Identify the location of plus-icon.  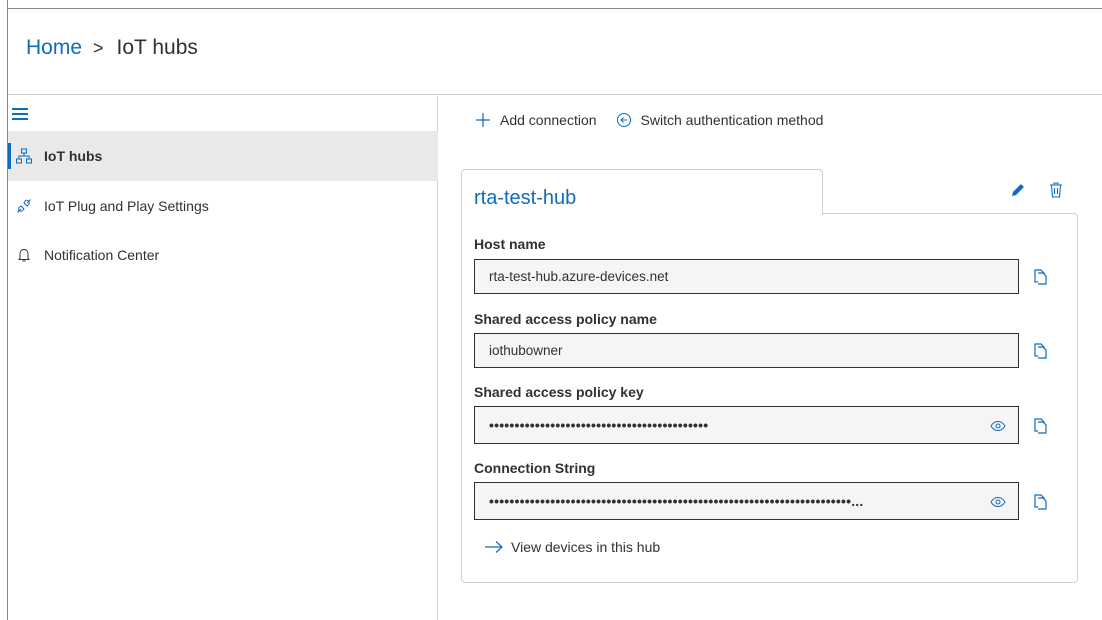
(483, 120).